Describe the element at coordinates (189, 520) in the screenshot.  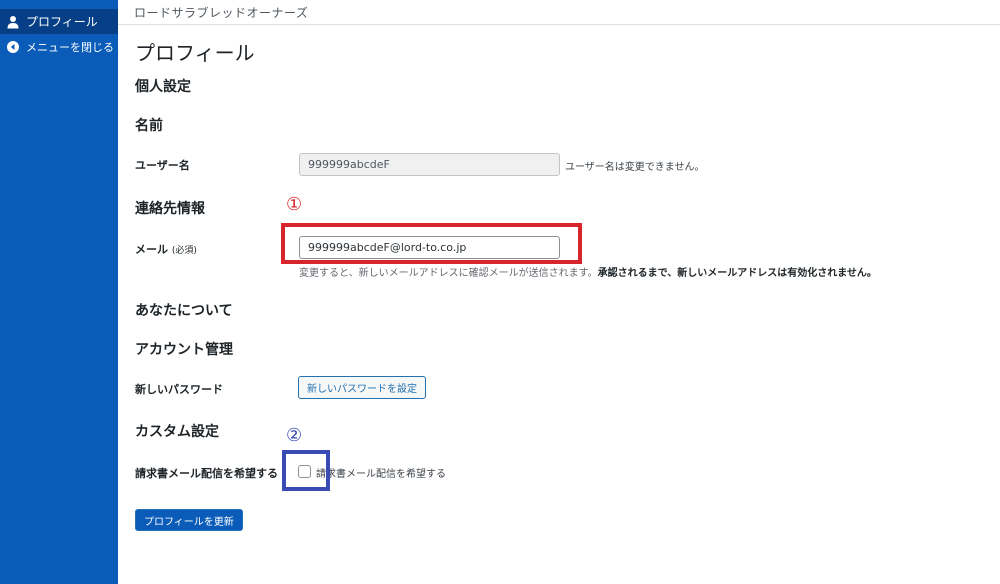
I see `update-profile-button: プロフィールを更新` at that location.